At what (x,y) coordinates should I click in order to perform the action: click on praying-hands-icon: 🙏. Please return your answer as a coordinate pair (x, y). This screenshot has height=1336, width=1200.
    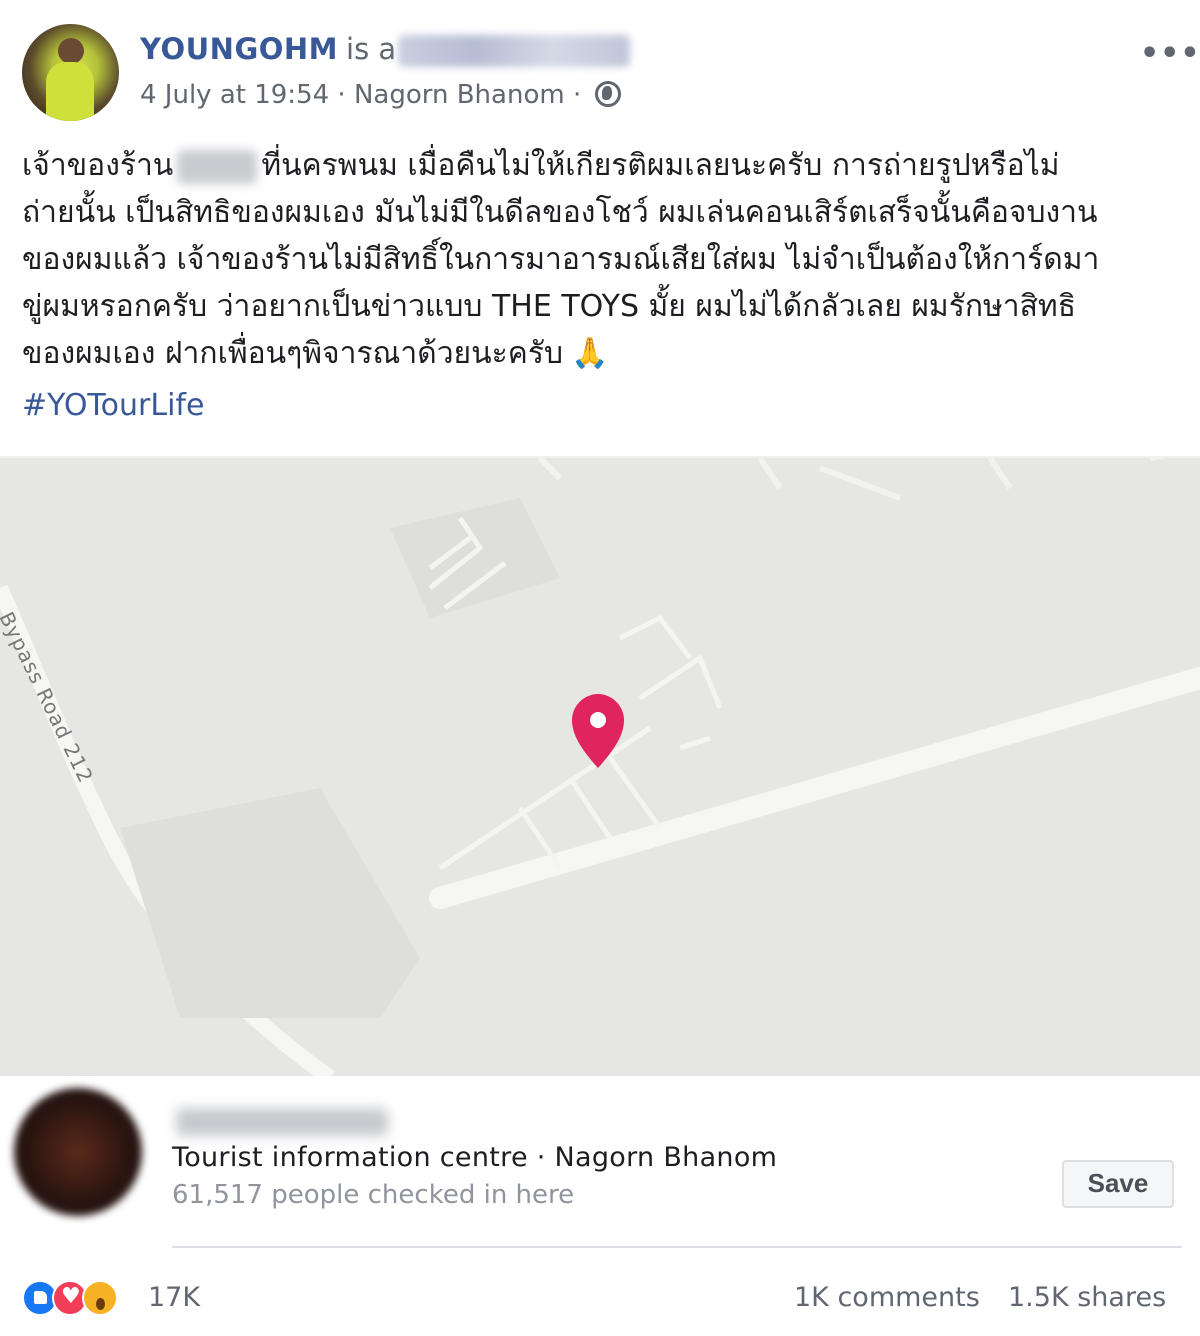
    Looking at the image, I should click on (589, 353).